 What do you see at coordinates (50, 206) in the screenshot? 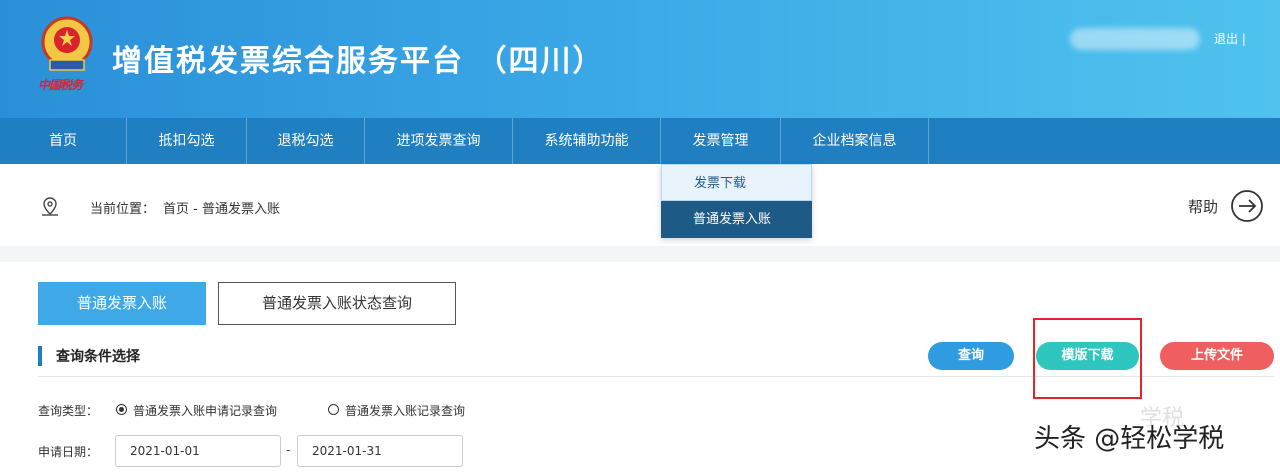
I see `location-pin-icon` at bounding box center [50, 206].